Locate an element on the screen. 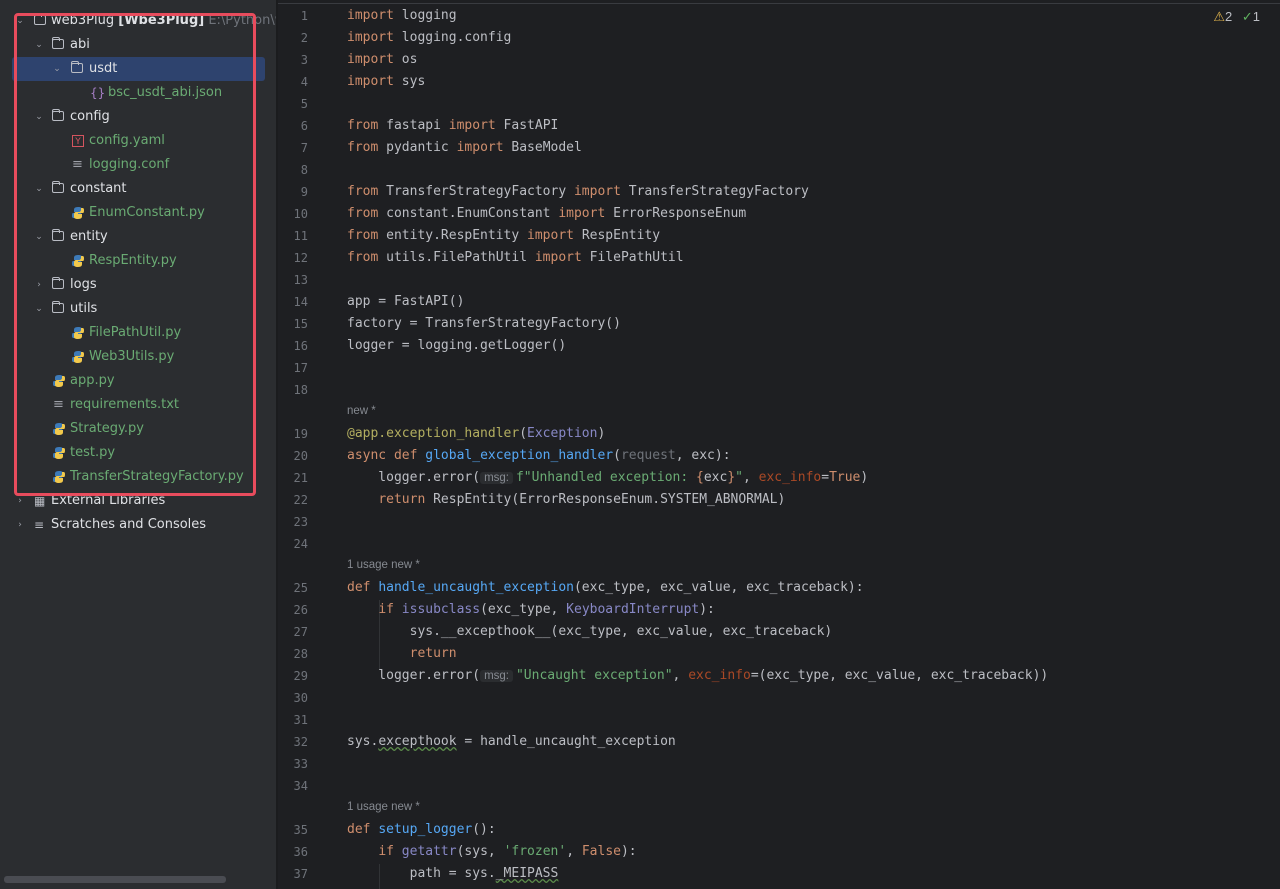  tree-item-label: FilePathUtil.py is located at coordinates (135, 332).